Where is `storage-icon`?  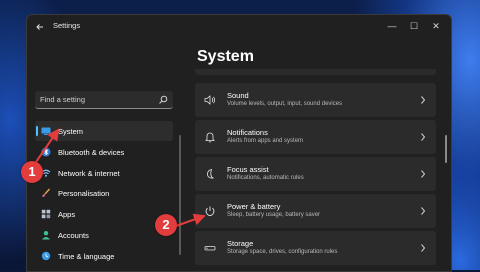
storage-icon is located at coordinates (210, 248).